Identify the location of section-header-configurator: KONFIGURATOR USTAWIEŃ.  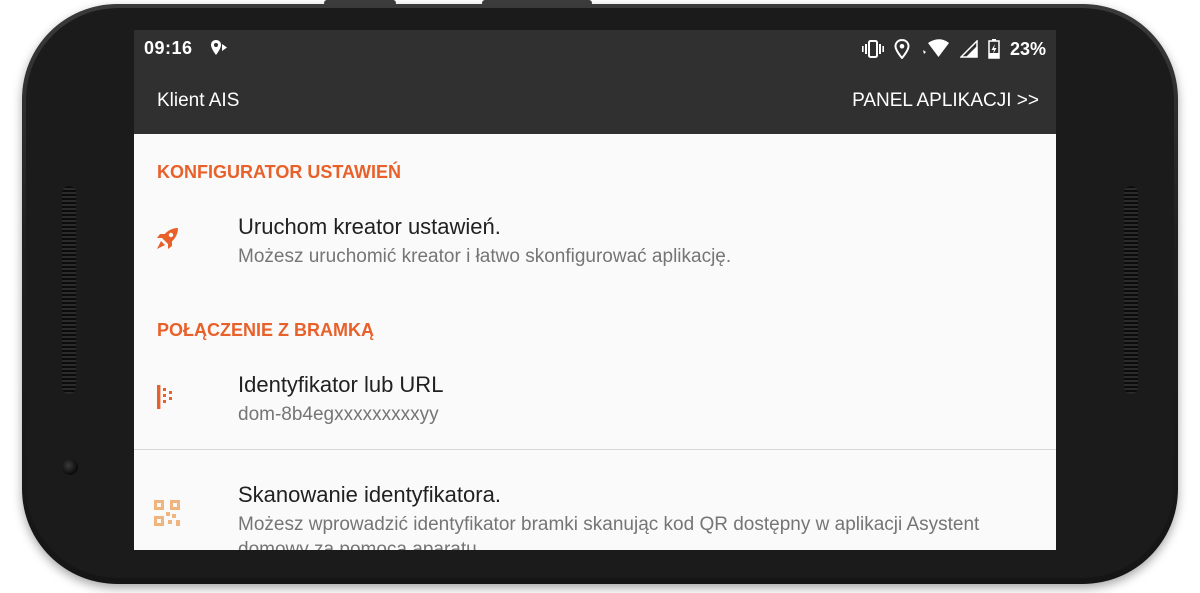
(279, 172).